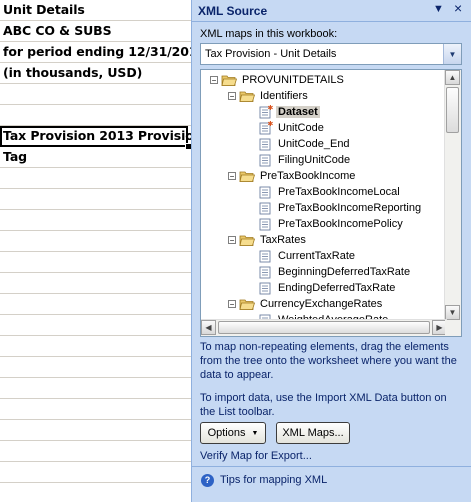 This screenshot has width=471, height=502. What do you see at coordinates (284, 96) in the screenshot?
I see `tree-node-label: Identifiers` at bounding box center [284, 96].